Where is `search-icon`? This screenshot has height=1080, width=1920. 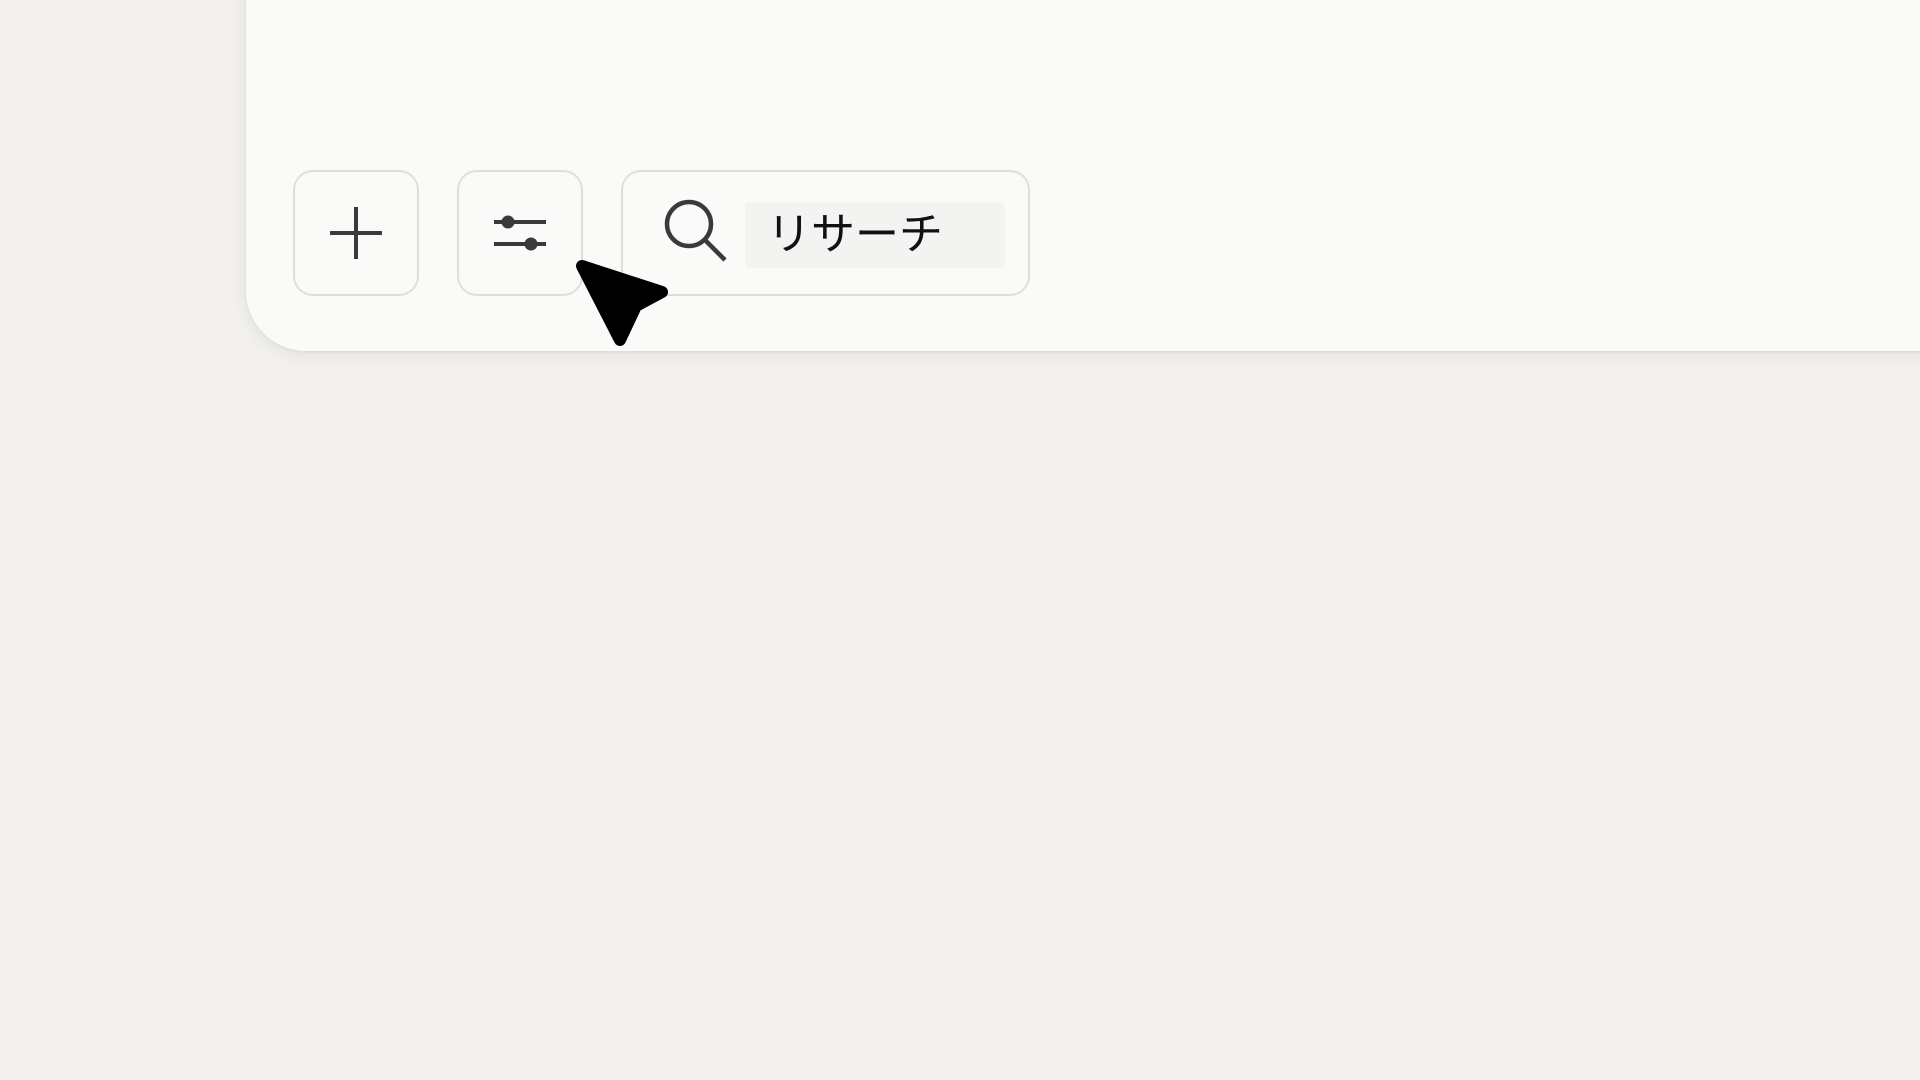
search-icon is located at coordinates (695, 230).